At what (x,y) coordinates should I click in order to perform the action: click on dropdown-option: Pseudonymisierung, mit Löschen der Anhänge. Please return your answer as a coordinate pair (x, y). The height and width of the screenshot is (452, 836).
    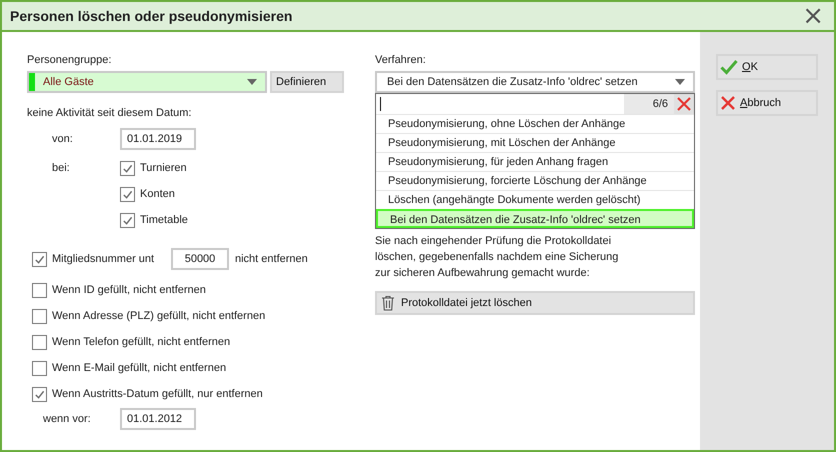
    Looking at the image, I should click on (535, 142).